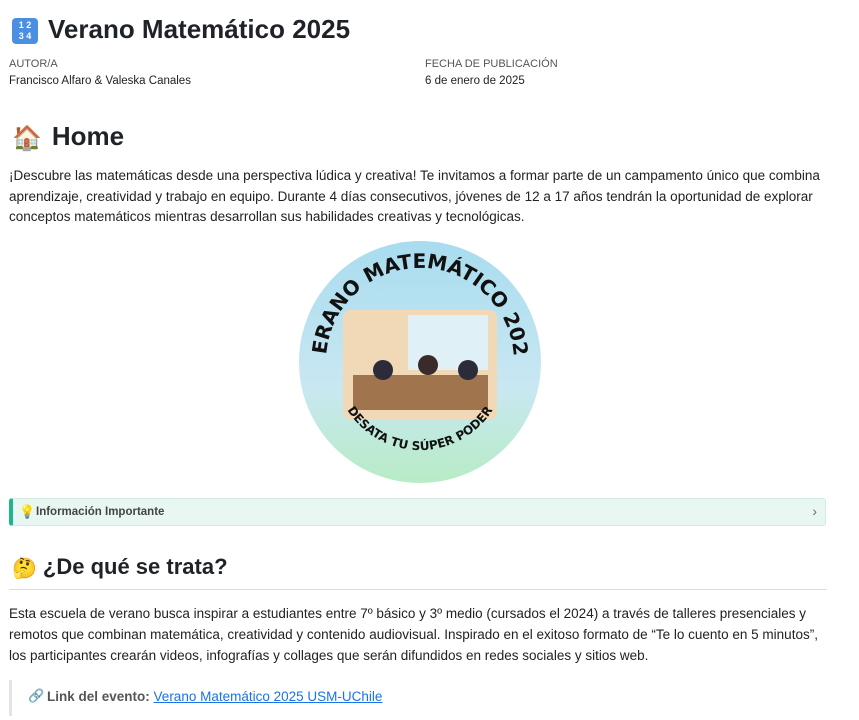 The image size is (859, 720). Describe the element at coordinates (27, 138) in the screenshot. I see `house-icon: 🏠` at that location.